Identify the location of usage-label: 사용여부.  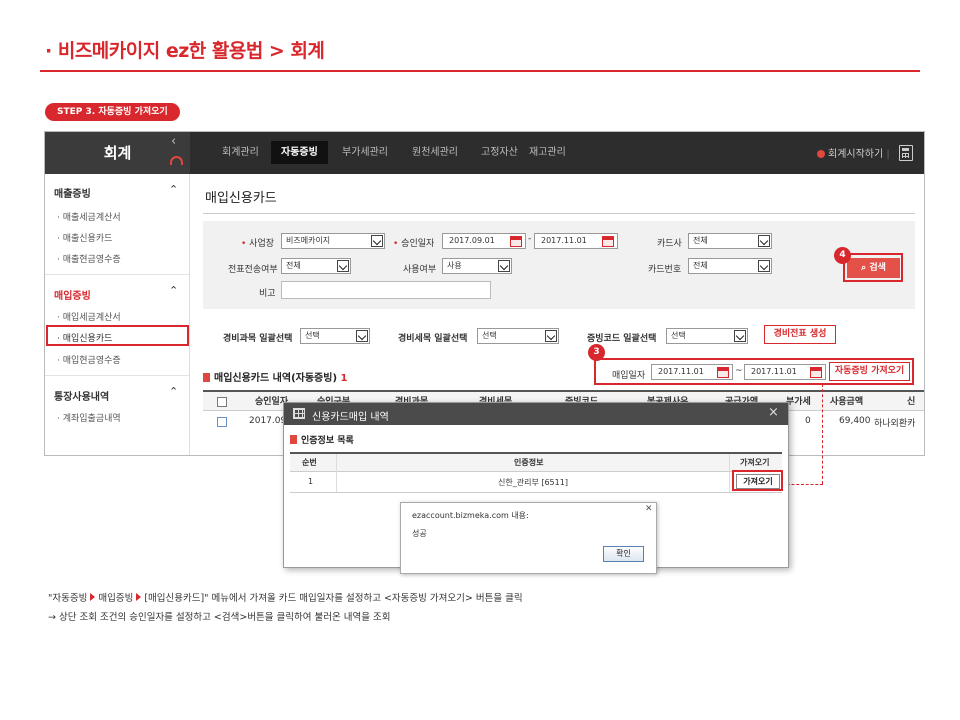
(420, 270).